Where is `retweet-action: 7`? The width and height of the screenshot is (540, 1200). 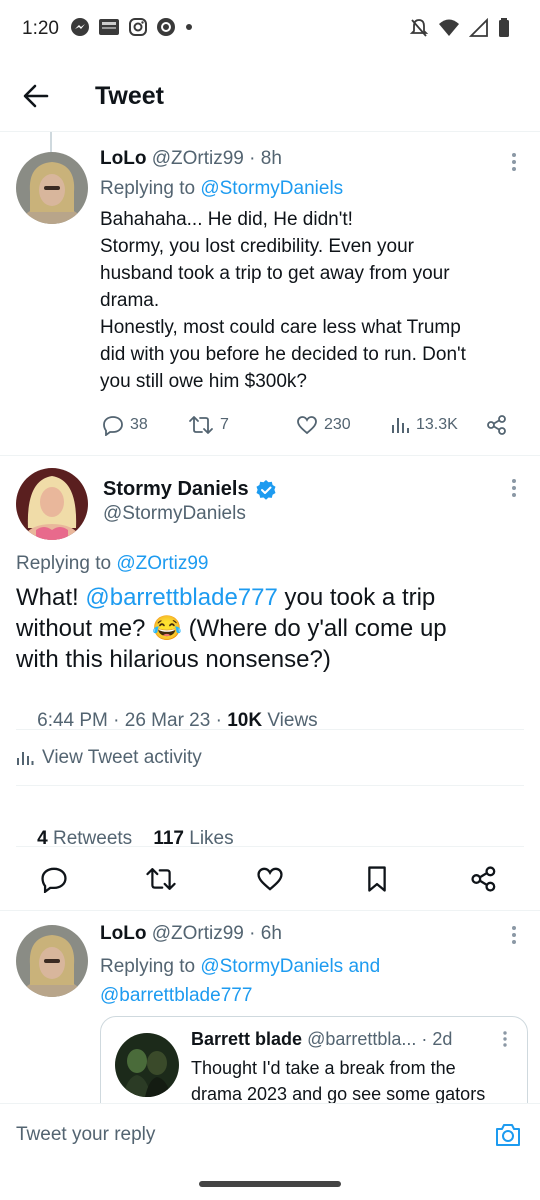 retweet-action: 7 is located at coordinates (208, 425).